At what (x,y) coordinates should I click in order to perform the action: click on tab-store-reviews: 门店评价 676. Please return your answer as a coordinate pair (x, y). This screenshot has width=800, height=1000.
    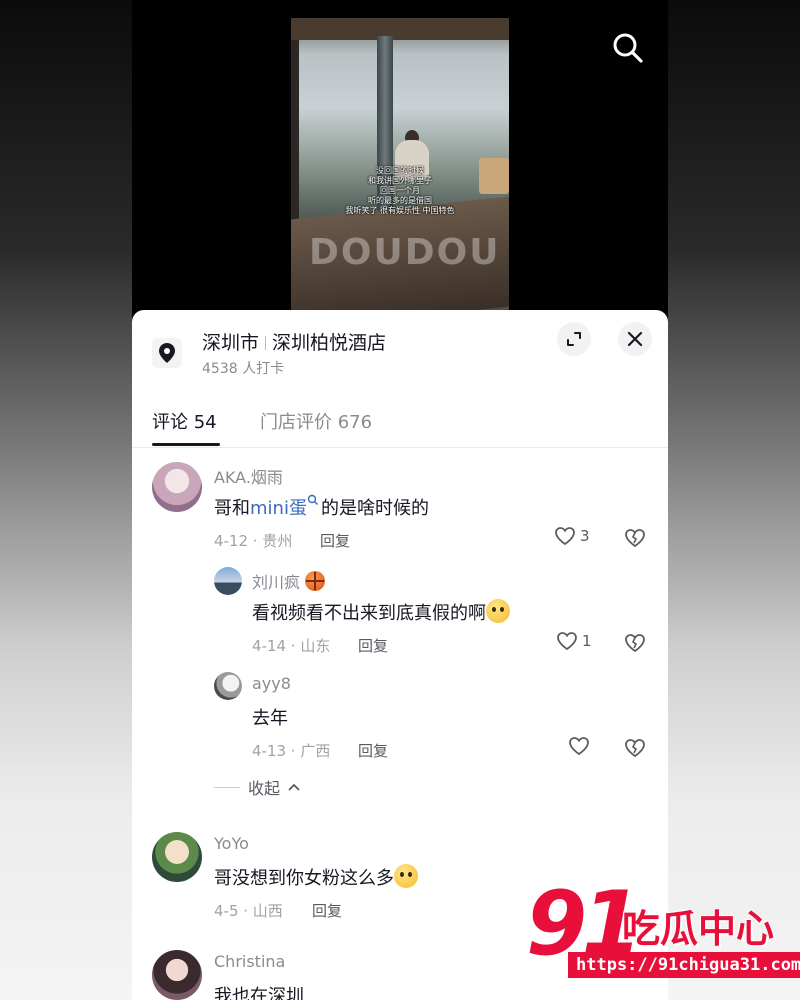
    Looking at the image, I should click on (316, 421).